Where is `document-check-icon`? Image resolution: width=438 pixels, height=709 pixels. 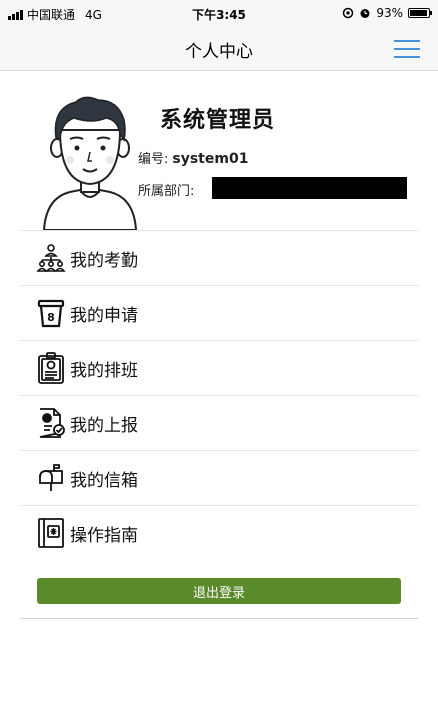 document-check-icon is located at coordinates (51, 423).